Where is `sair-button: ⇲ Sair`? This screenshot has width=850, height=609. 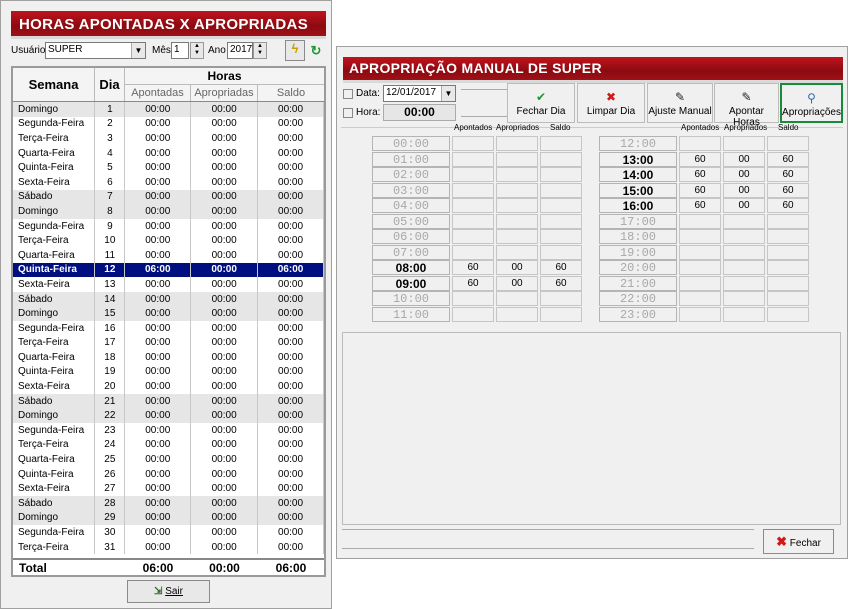
sair-button: ⇲ Sair is located at coordinates (168, 591).